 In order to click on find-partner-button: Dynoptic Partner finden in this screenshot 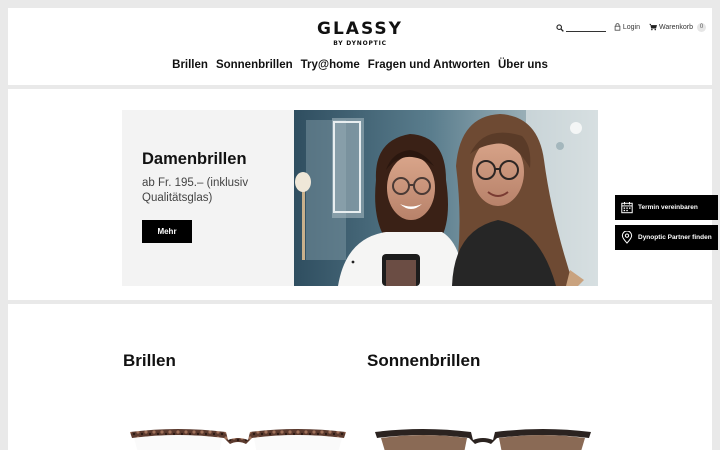, I will do `click(666, 237)`.